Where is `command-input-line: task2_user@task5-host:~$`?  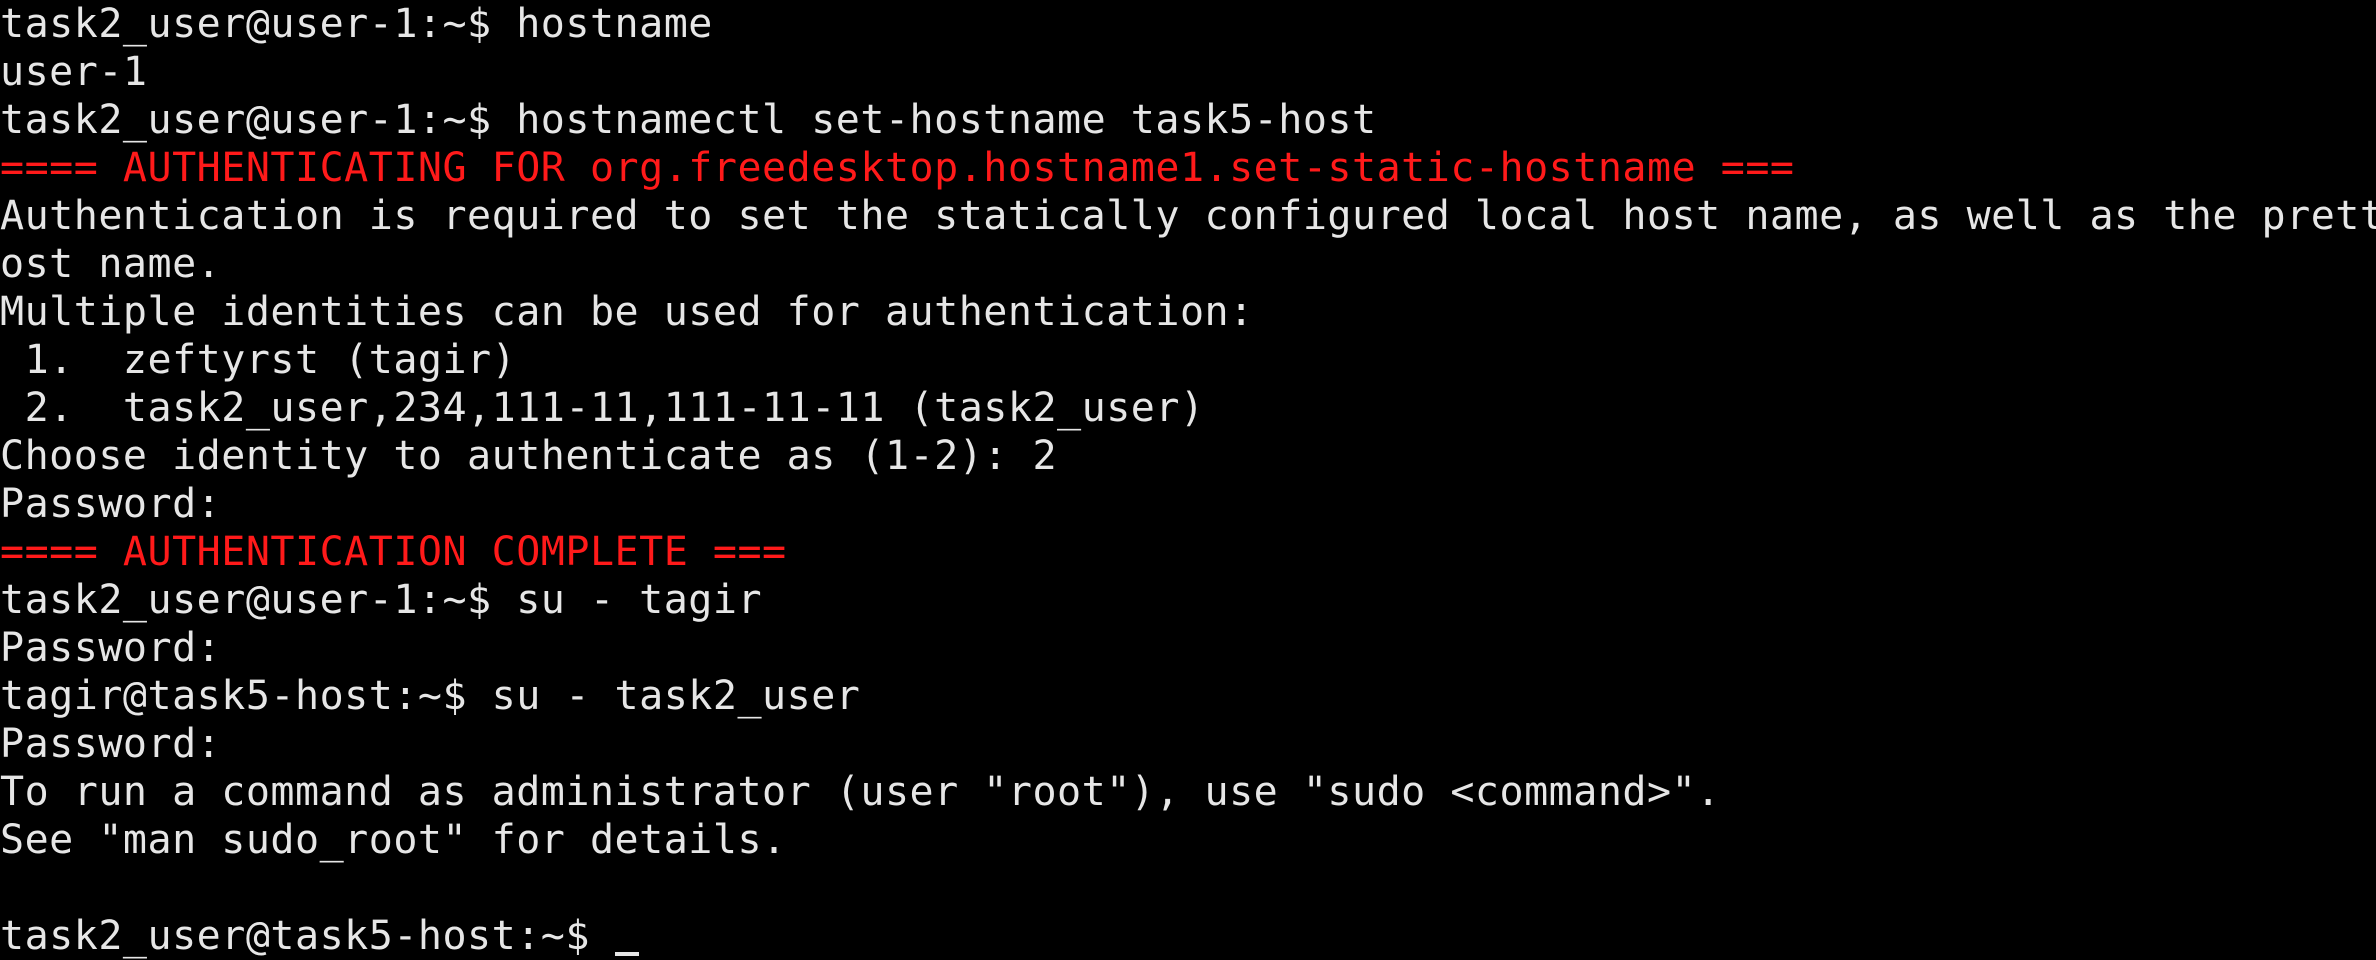 command-input-line: task2_user@task5-host:~$ is located at coordinates (319, 936).